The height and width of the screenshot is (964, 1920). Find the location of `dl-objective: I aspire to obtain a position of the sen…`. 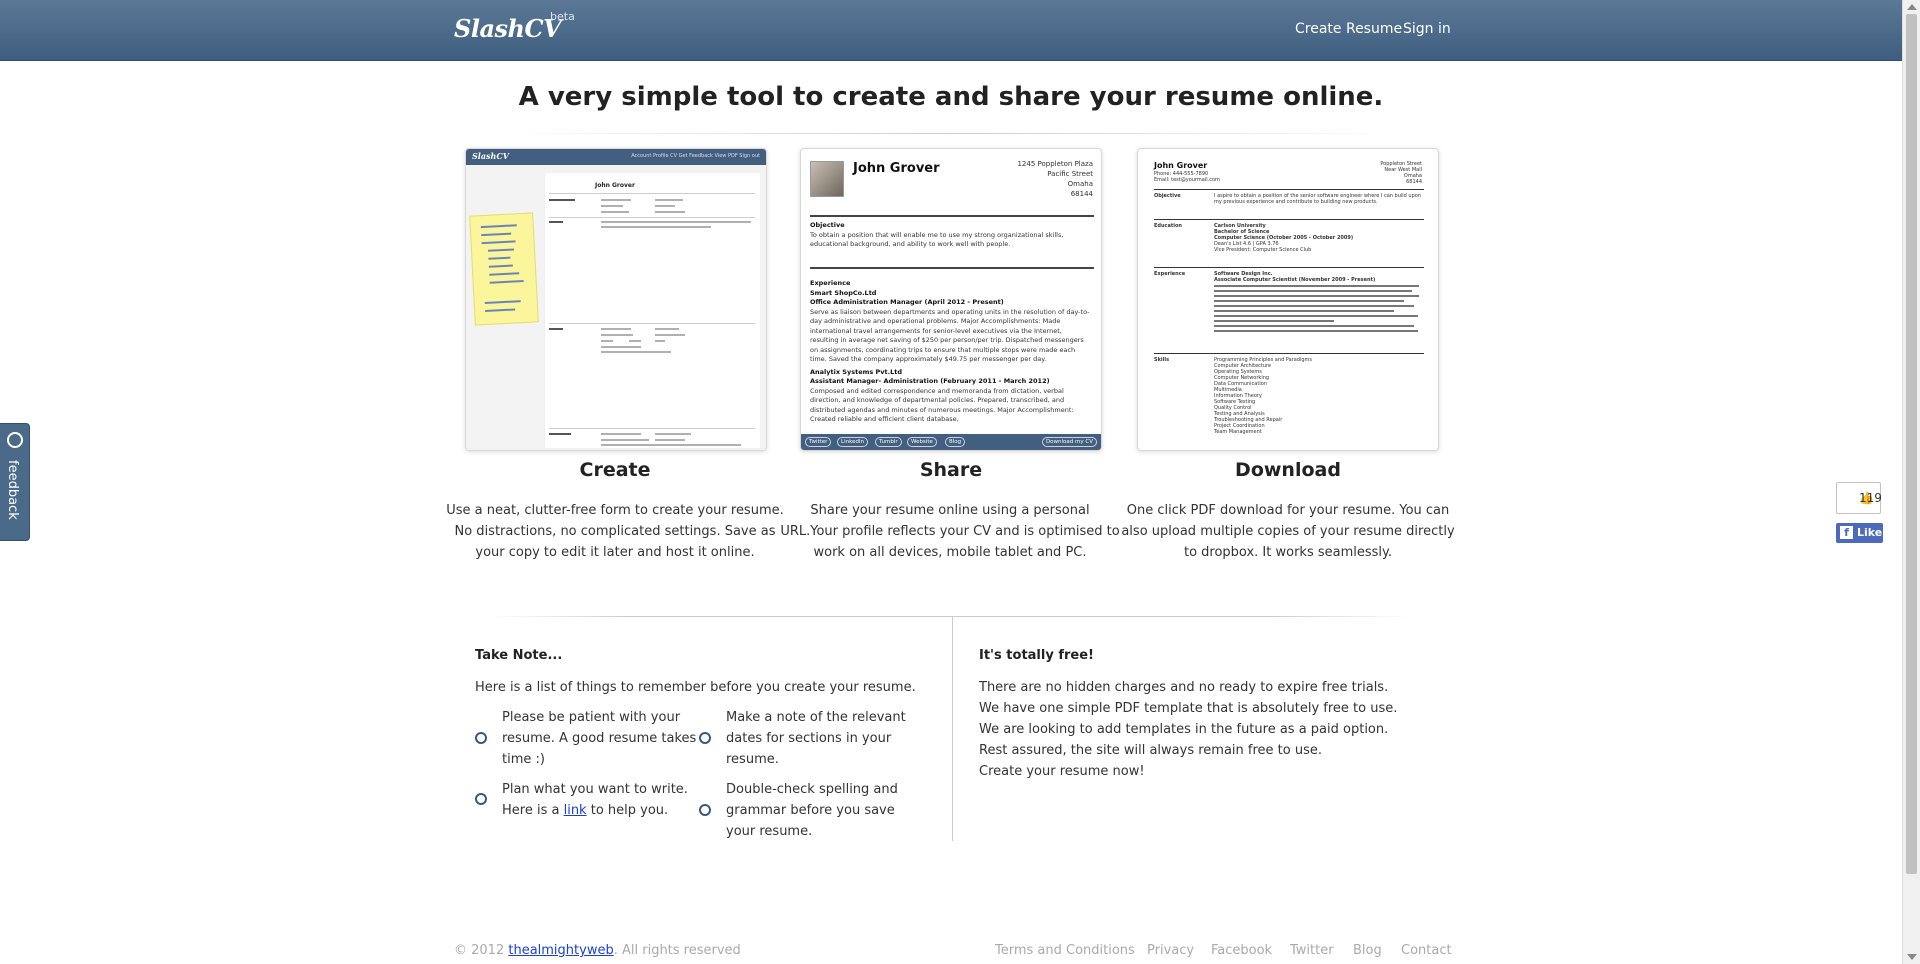

dl-objective: I aspire to obtain a position of the sen… is located at coordinates (1317, 199).